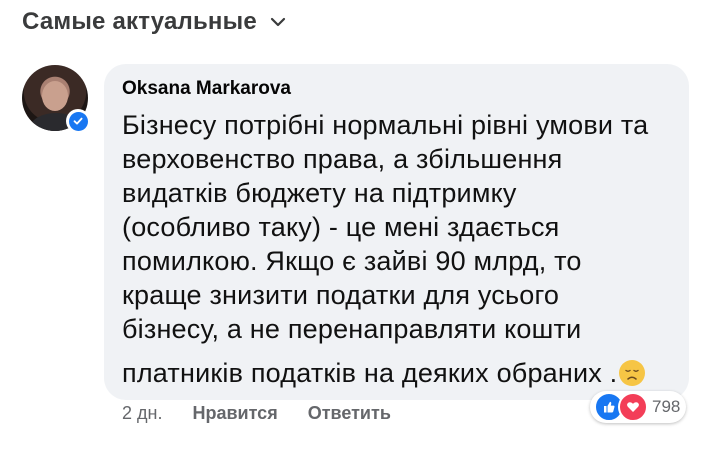 The width and height of the screenshot is (711, 450). I want to click on comment-author: Oksana Markarova, so click(396, 89).